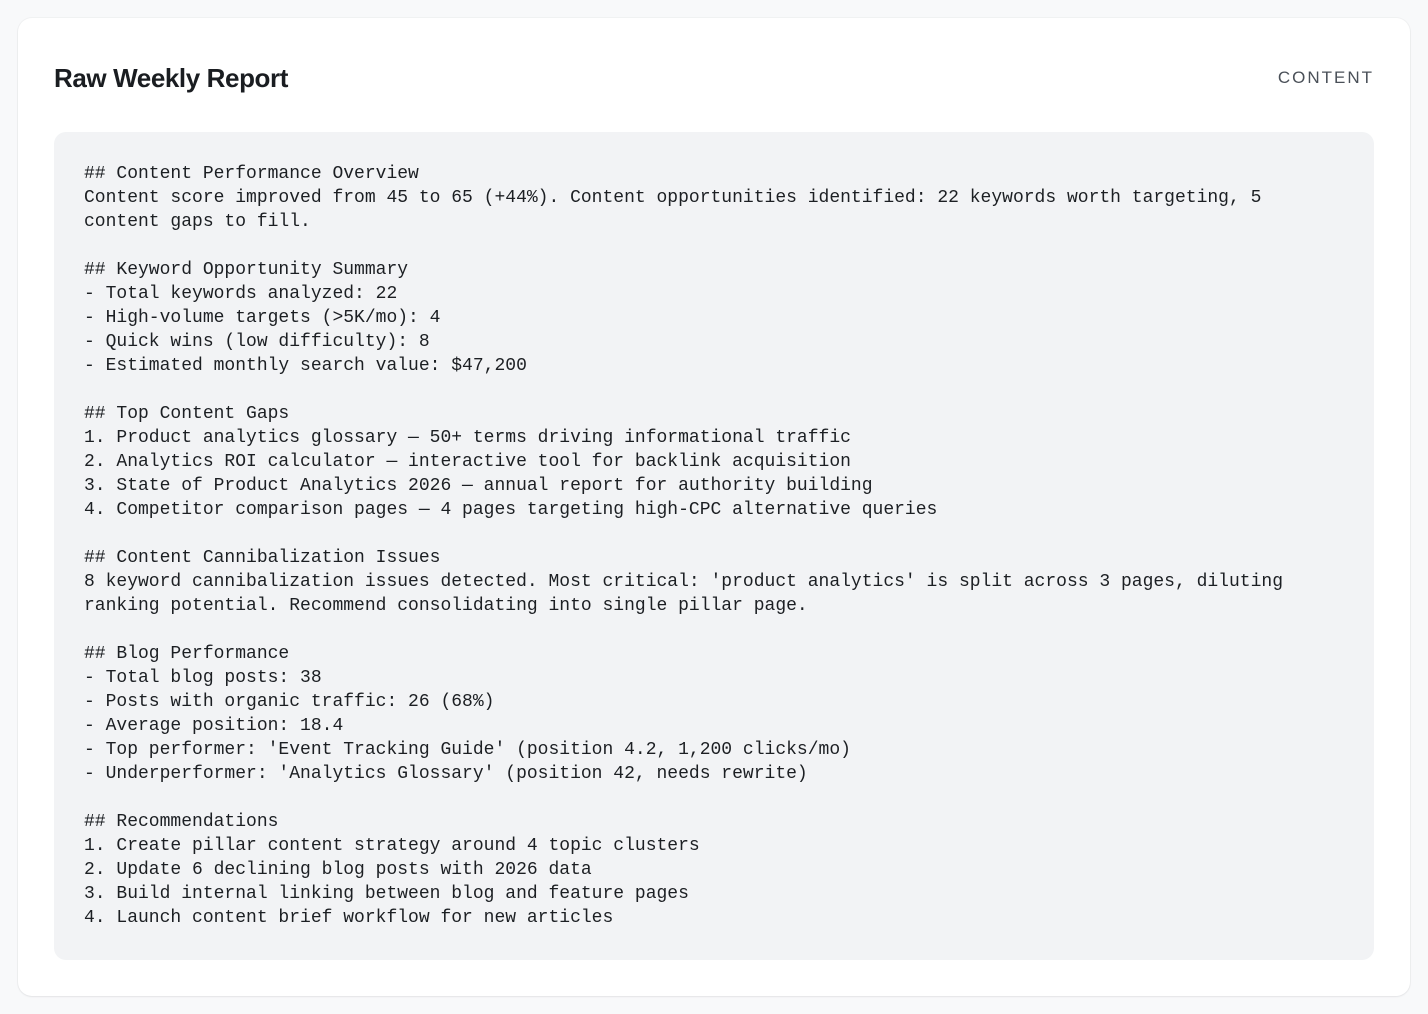 The height and width of the screenshot is (1014, 1428). I want to click on card-header: Raw Weekly Report CONTENT, so click(714, 78).